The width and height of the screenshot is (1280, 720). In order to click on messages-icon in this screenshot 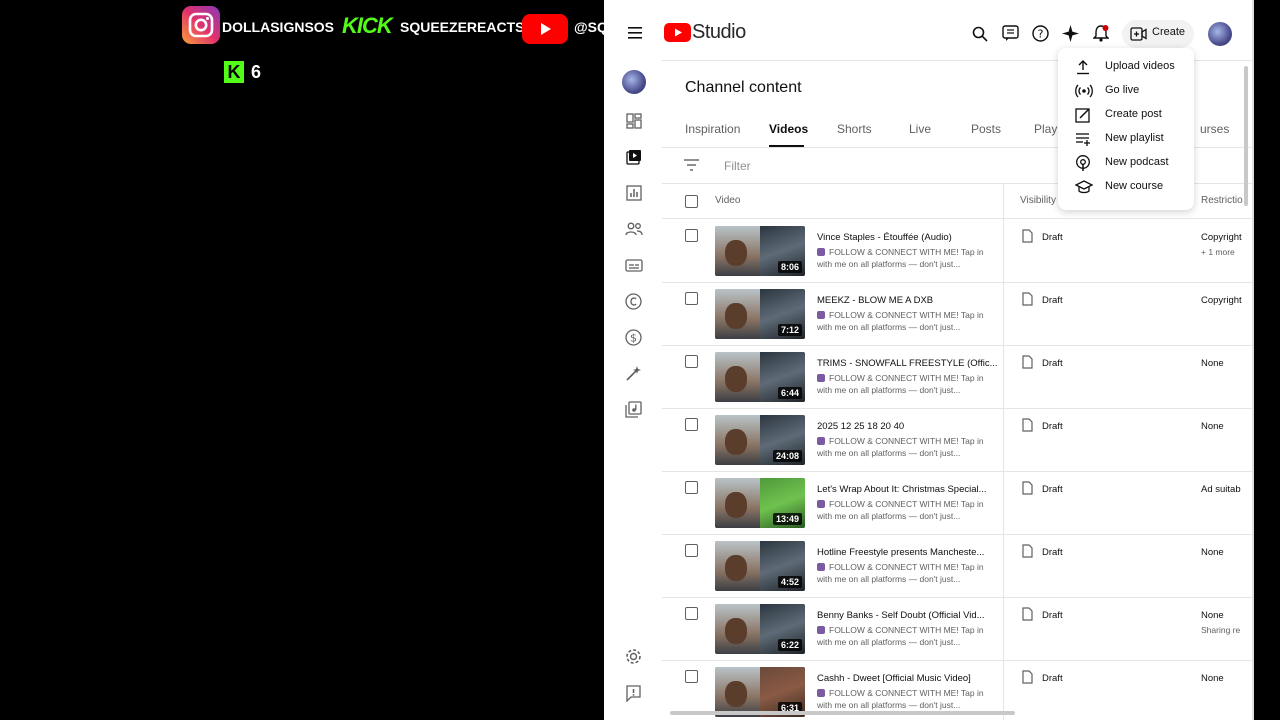, I will do `click(1010, 33)`.